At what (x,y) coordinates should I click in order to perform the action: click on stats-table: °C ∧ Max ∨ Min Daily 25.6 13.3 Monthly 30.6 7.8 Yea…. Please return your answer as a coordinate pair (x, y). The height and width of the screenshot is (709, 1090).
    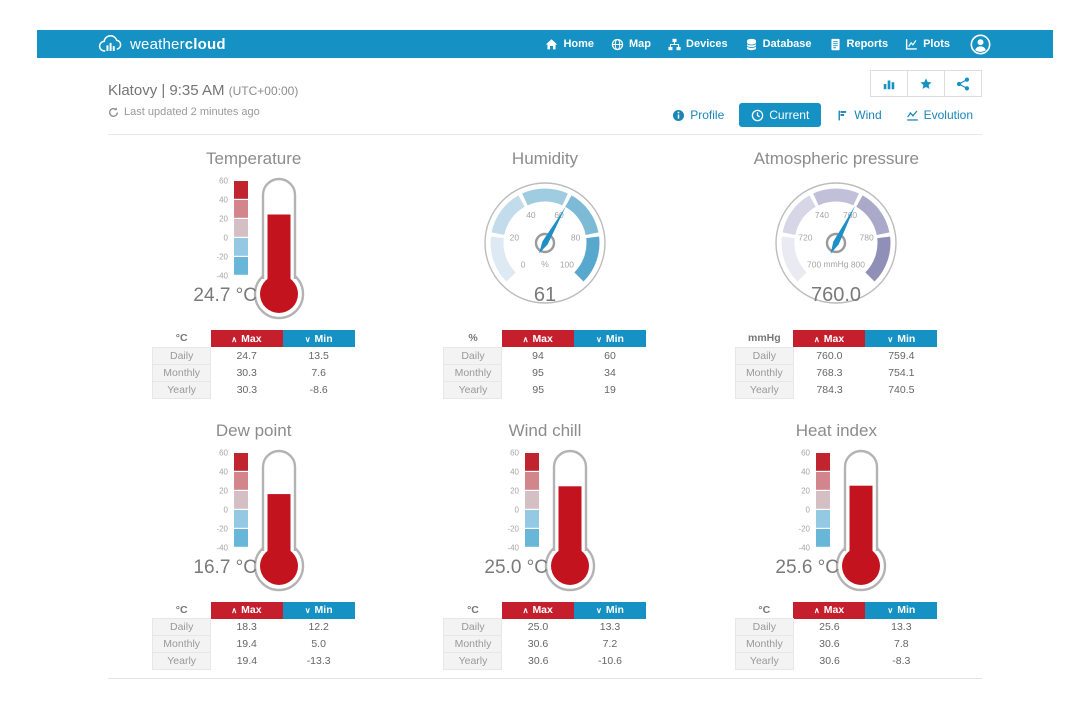
    Looking at the image, I should click on (836, 635).